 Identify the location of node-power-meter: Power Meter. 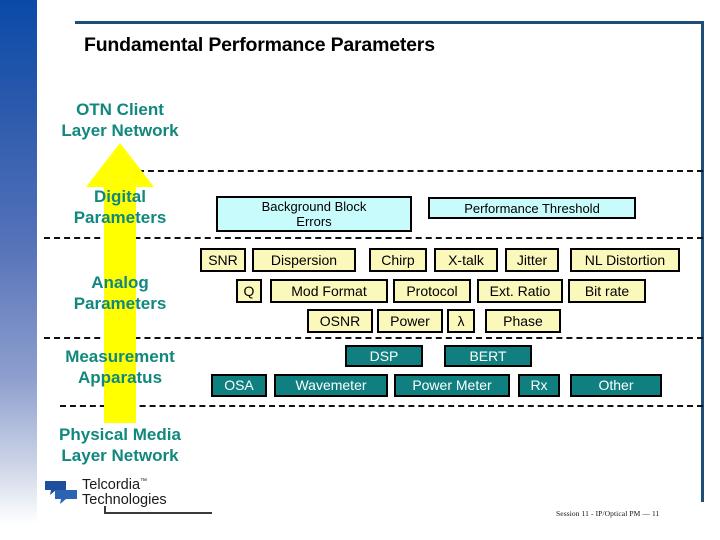
(452, 385).